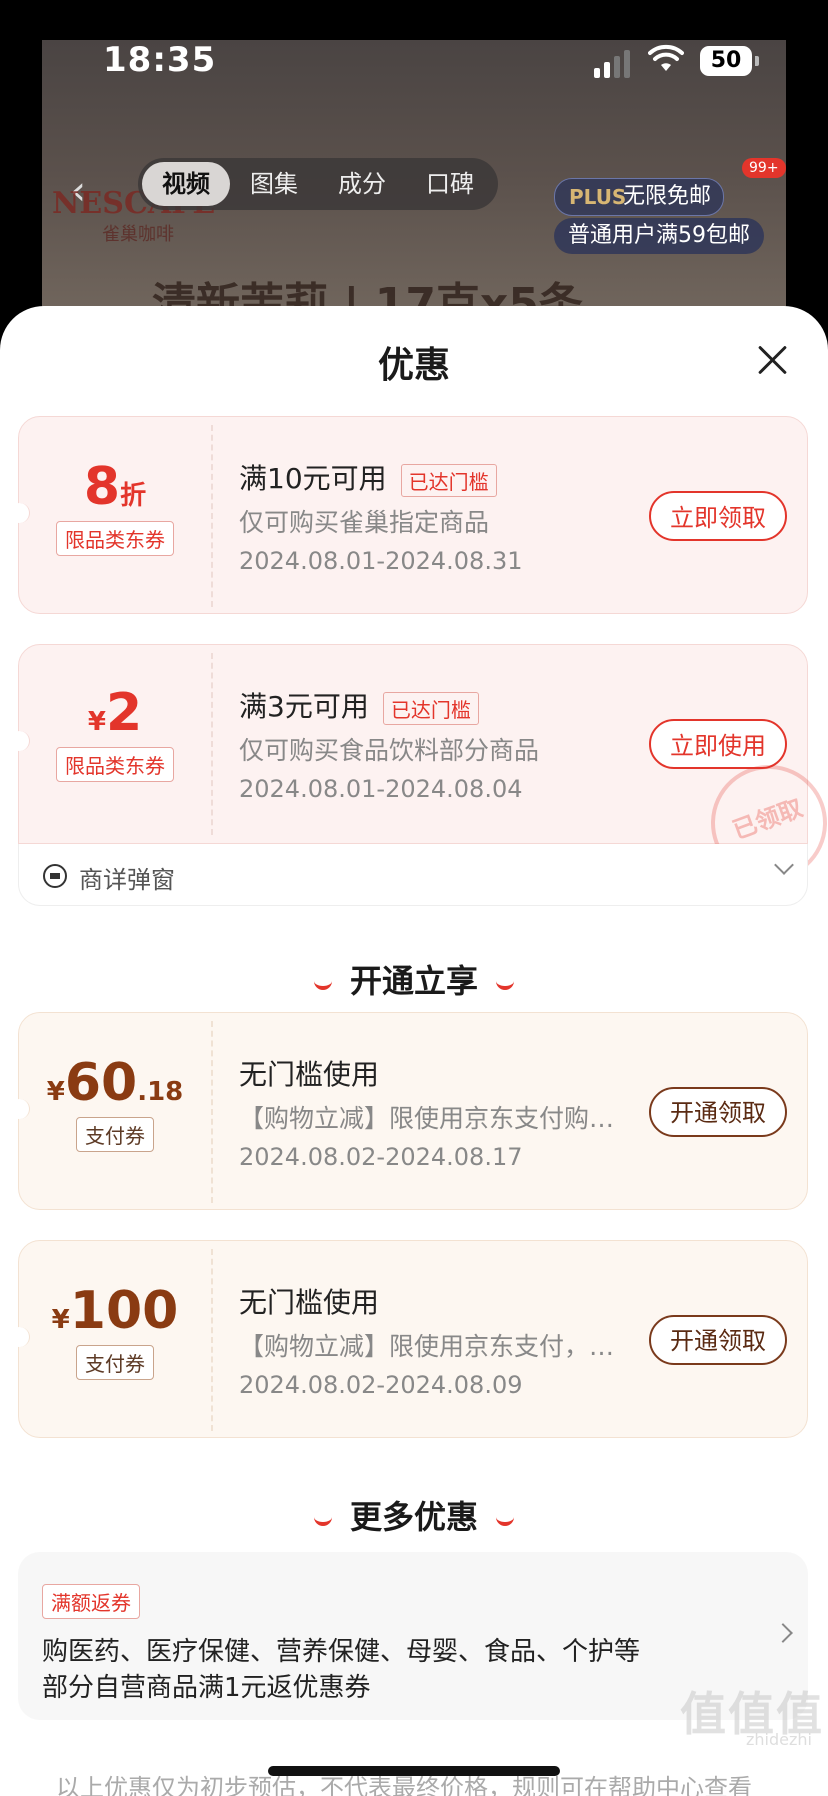 The image size is (828, 1796). Describe the element at coordinates (160, 1092) in the screenshot. I see `coupon-decimal: .18` at that location.